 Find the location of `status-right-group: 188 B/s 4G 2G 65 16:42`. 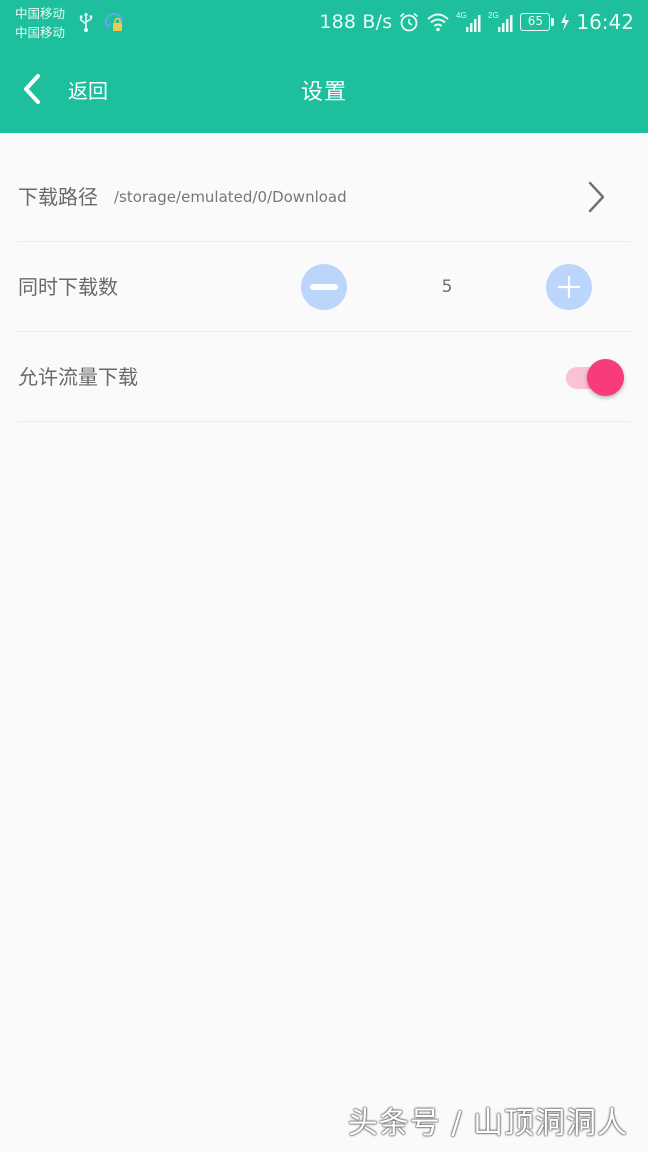

status-right-group: 188 B/s 4G 2G 65 16:42 is located at coordinates (476, 22).